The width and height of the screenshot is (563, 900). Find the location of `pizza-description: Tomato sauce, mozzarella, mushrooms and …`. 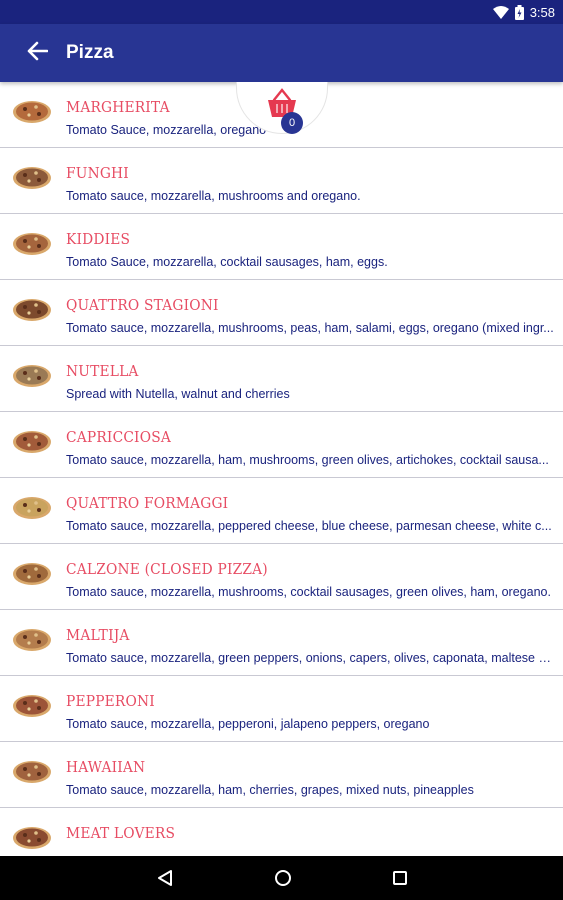

pizza-description: Tomato sauce, mozzarella, mushrooms and … is located at coordinates (213, 196).